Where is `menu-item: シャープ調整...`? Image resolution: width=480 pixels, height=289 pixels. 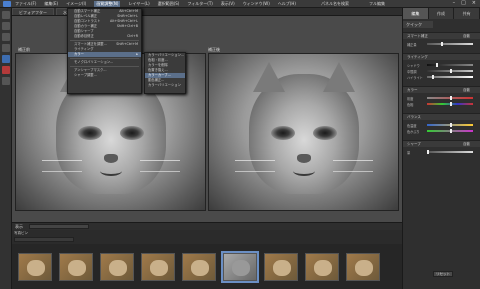 menu-item: シャープ調整... is located at coordinates (104, 75).